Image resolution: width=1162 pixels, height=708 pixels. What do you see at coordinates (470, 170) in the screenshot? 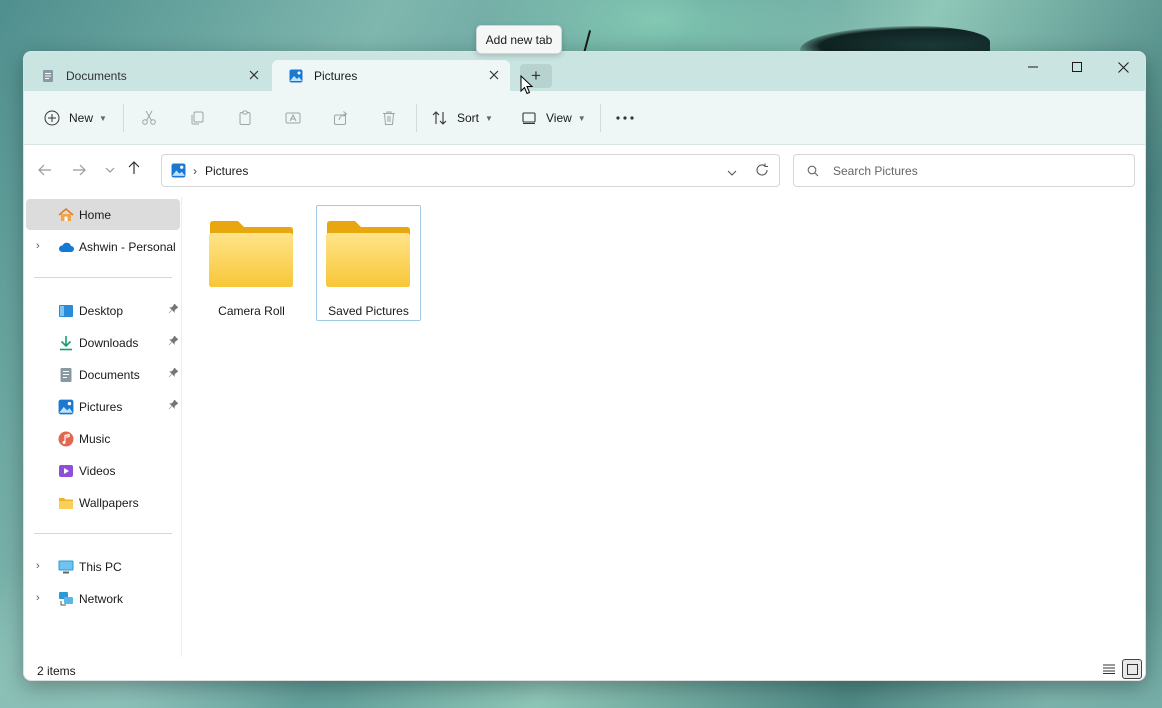
I see `address-bar: › Pictures` at bounding box center [470, 170].